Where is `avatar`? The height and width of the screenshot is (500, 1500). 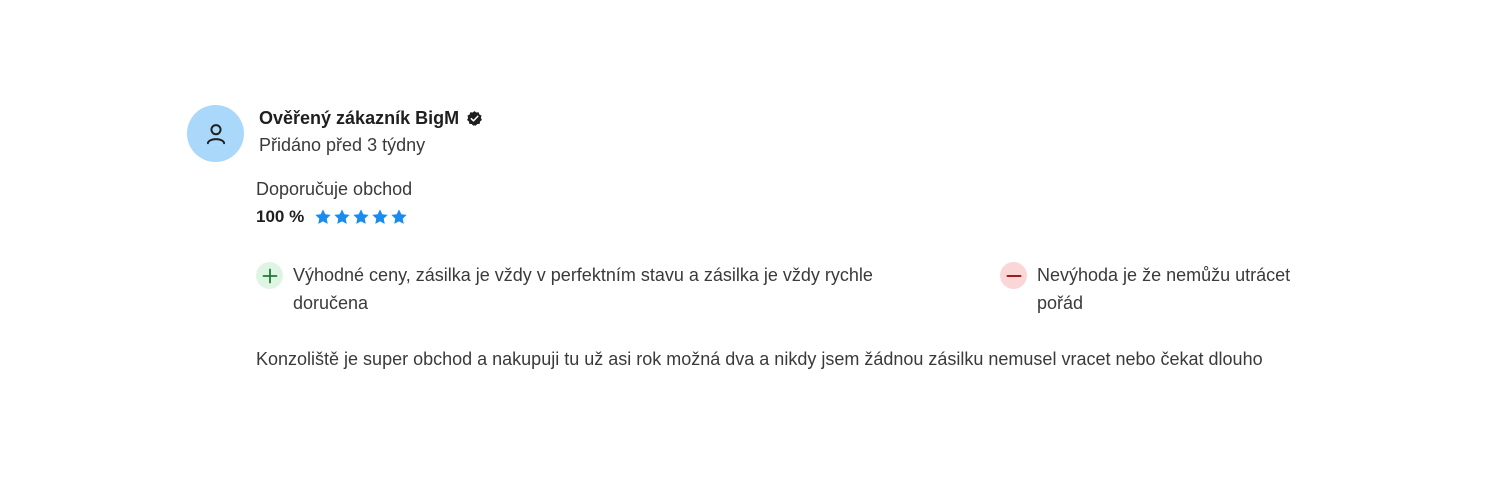 avatar is located at coordinates (215, 133).